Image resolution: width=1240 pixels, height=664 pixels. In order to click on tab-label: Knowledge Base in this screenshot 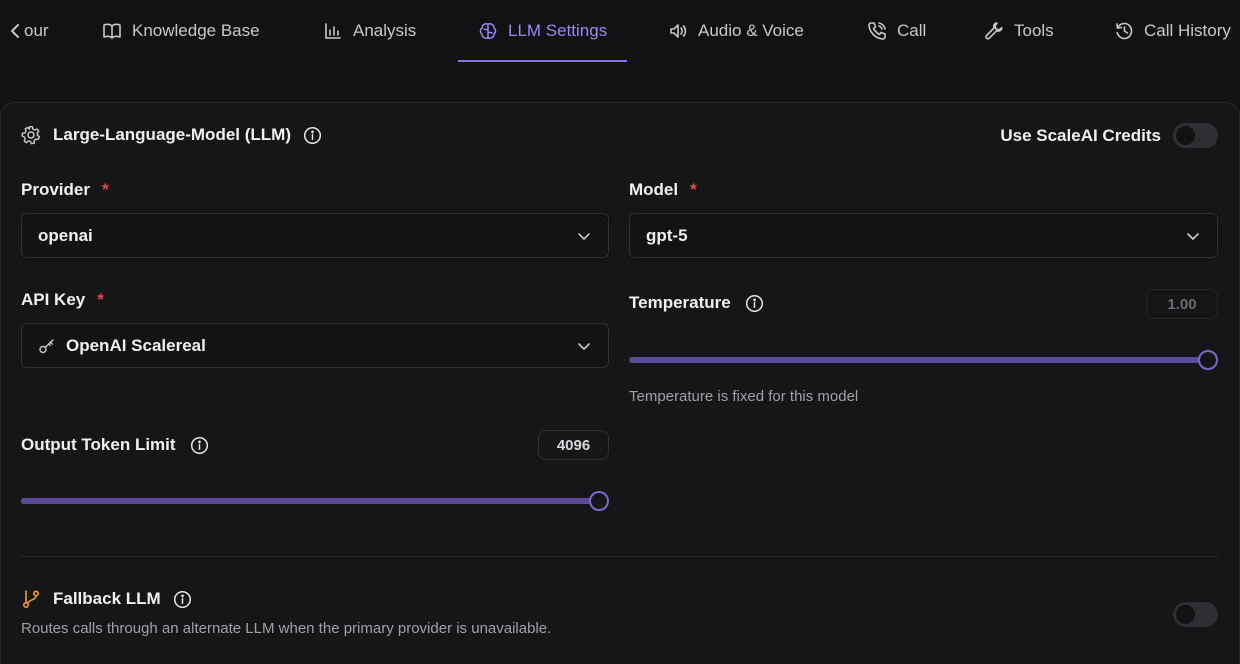, I will do `click(196, 30)`.